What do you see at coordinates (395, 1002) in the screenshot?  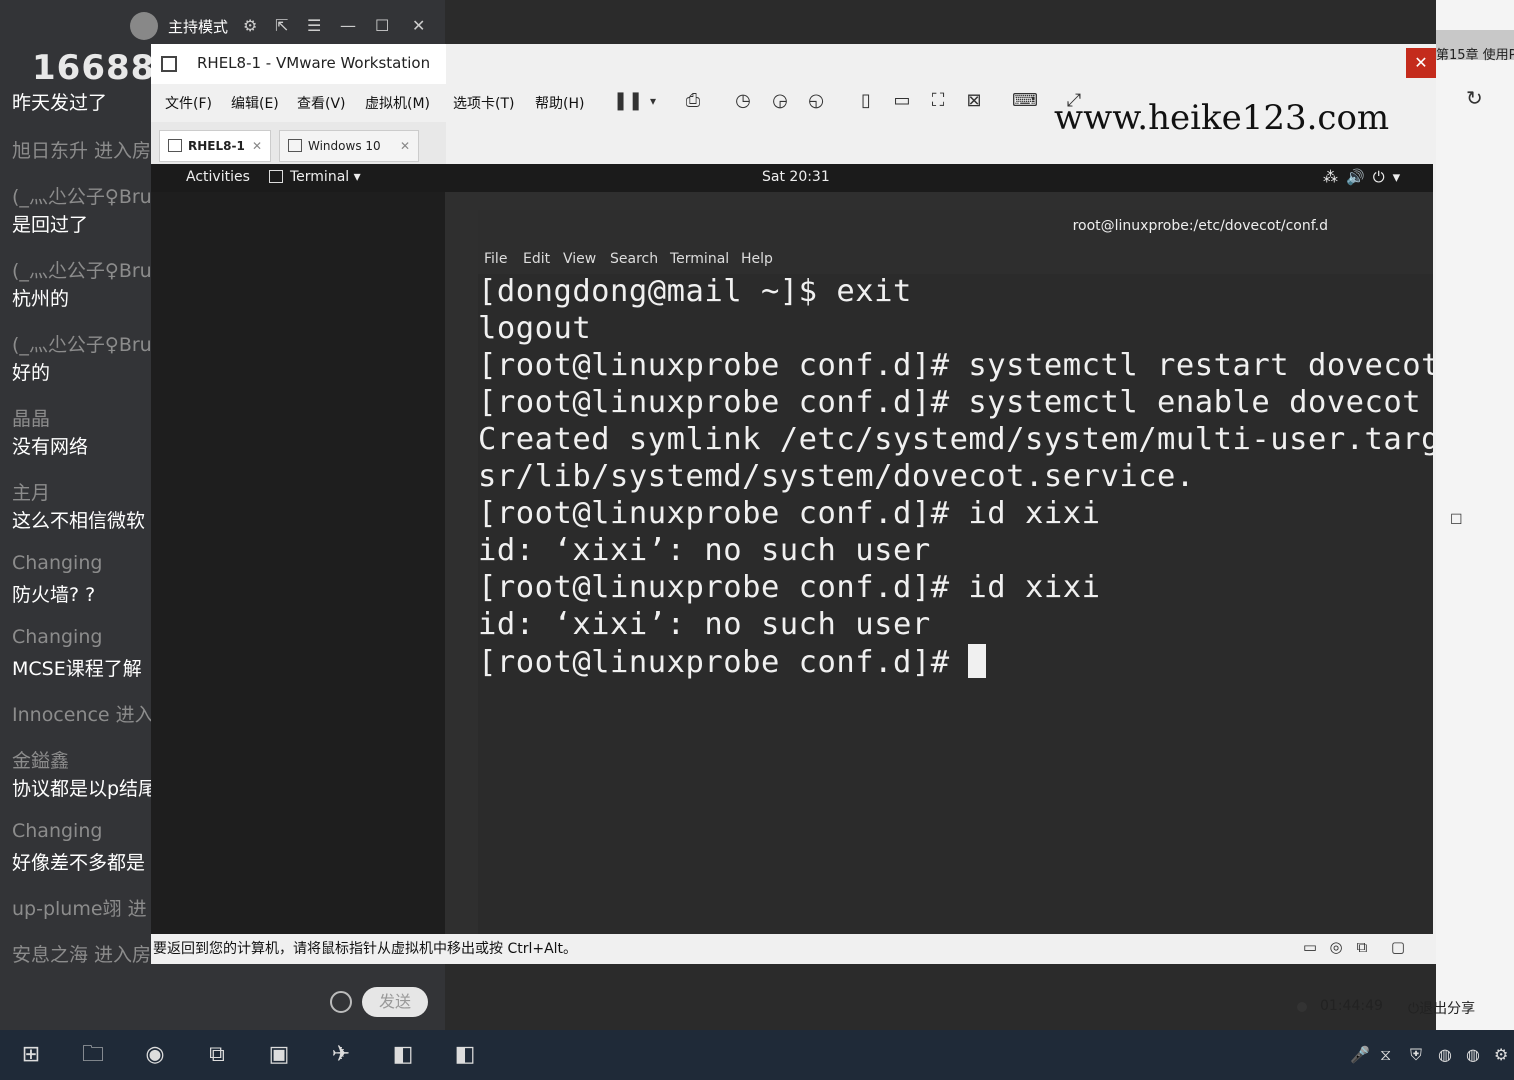 I see `send-button: 发送` at bounding box center [395, 1002].